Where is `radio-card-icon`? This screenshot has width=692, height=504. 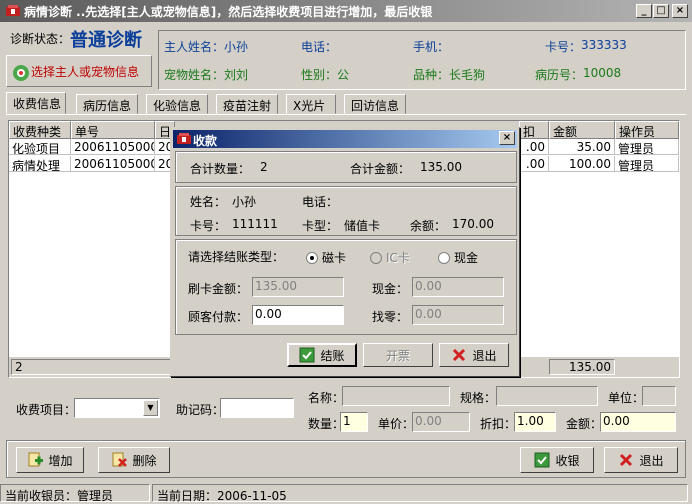 radio-card-icon is located at coordinates (312, 257).